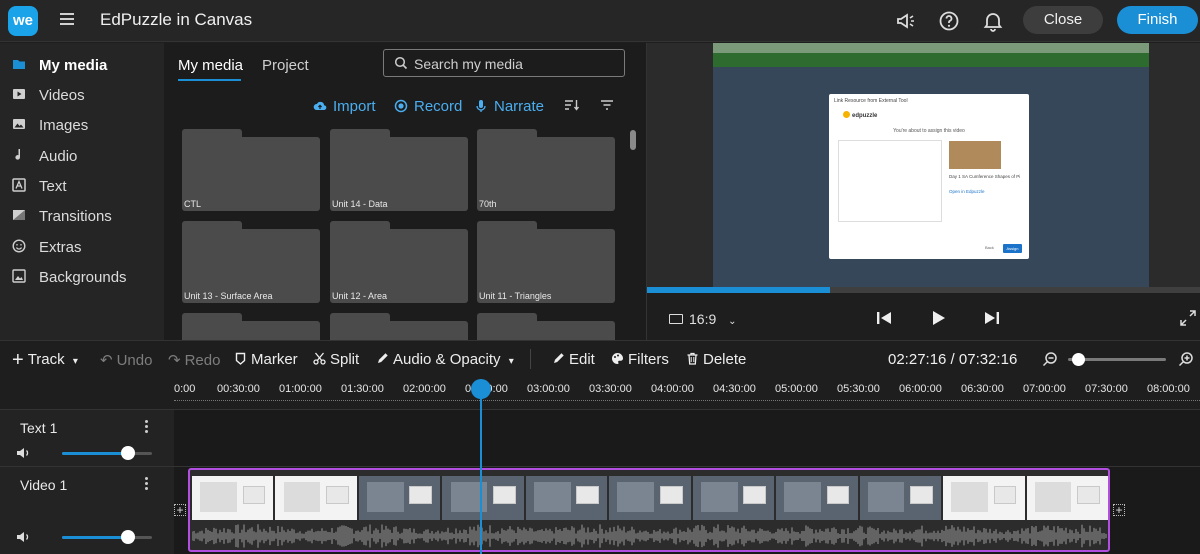 The height and width of the screenshot is (554, 1200). What do you see at coordinates (67, 20) in the screenshot?
I see `hamburger-menu-icon` at bounding box center [67, 20].